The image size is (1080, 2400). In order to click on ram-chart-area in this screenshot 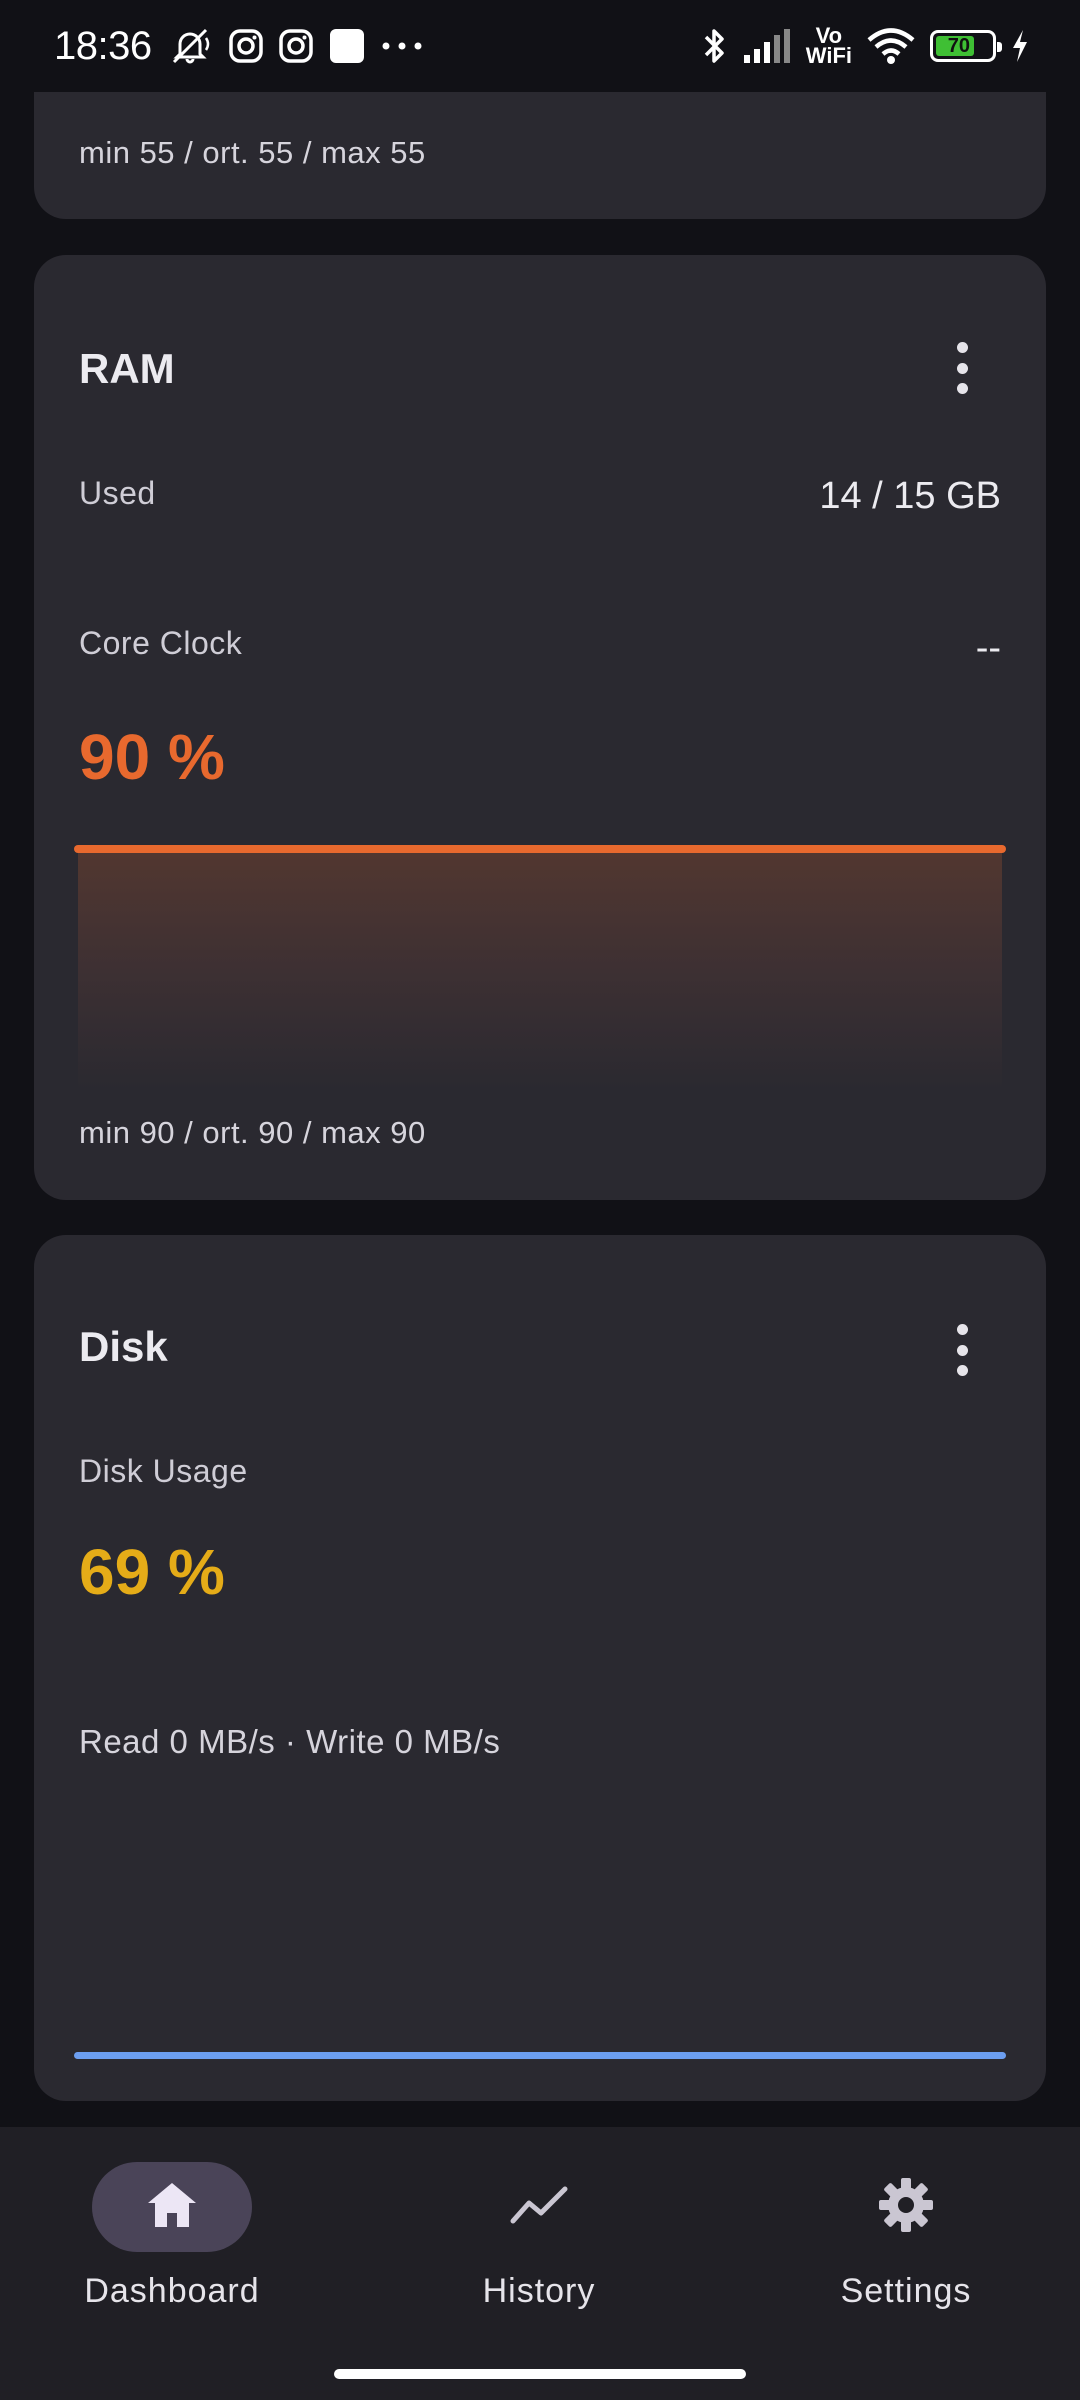, I will do `click(540, 971)`.